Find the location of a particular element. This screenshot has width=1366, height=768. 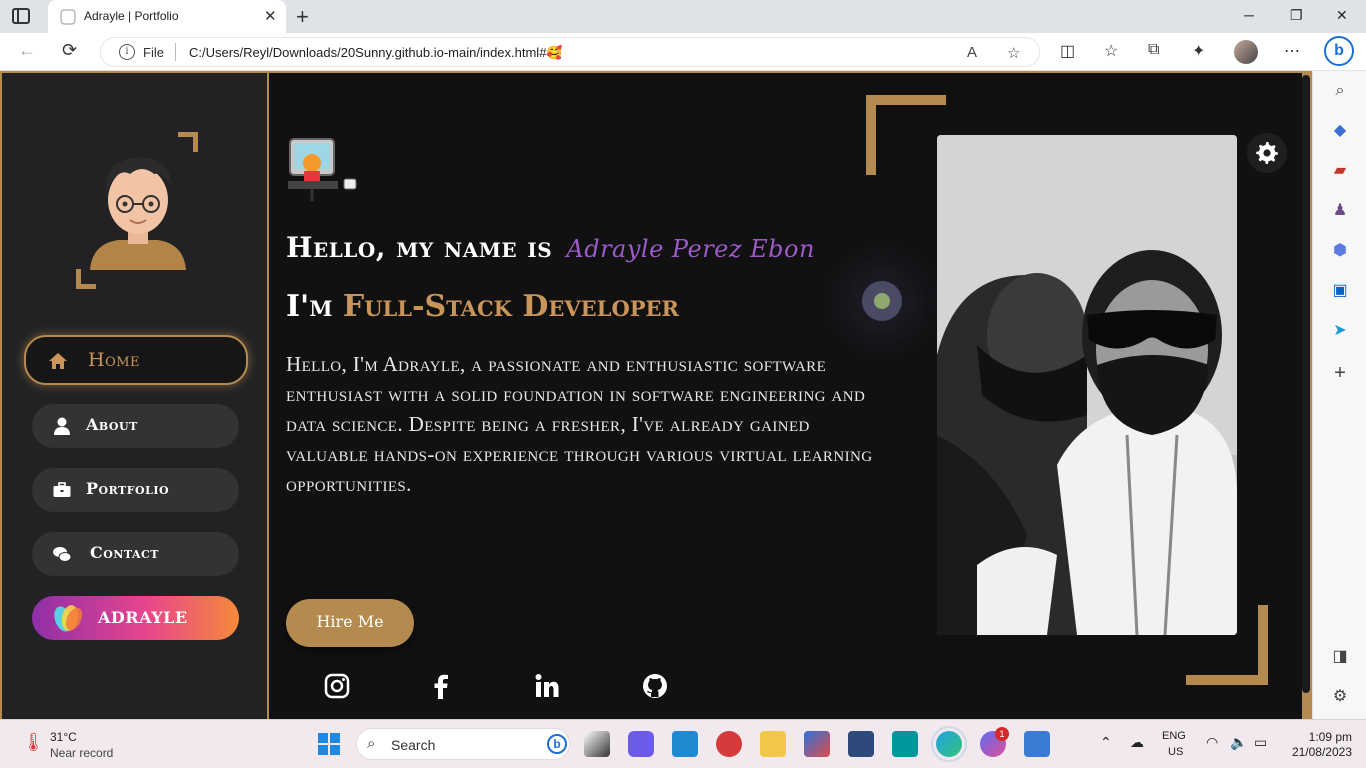

nav-home-label: Home is located at coordinates (114, 360).